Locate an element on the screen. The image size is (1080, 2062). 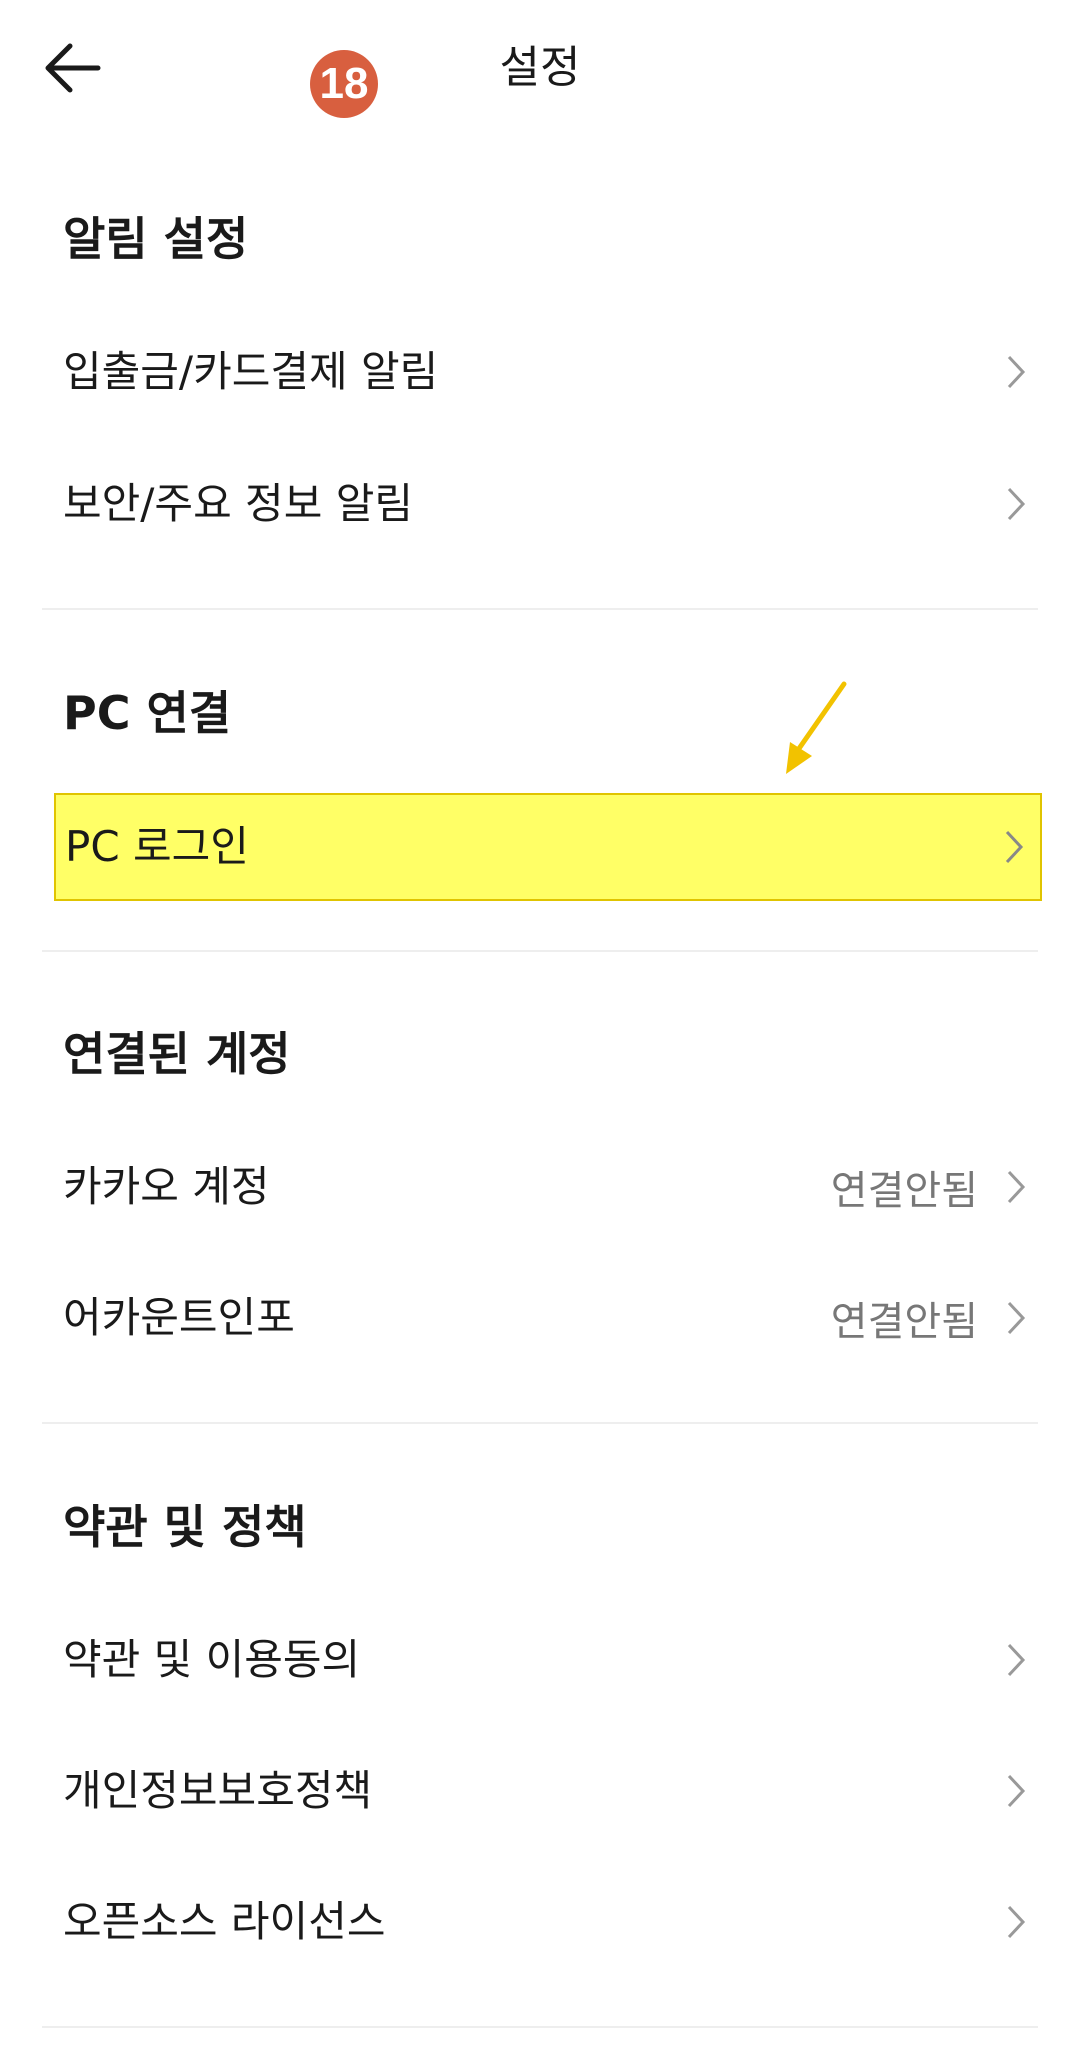
section-title-notifications: 알림 설정 is located at coordinates (156, 239).